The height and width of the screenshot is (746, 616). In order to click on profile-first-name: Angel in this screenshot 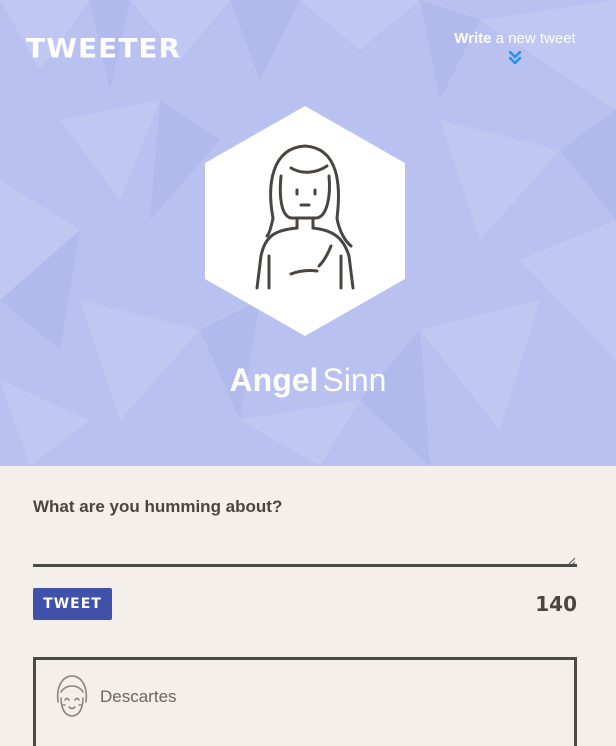, I will do `click(274, 380)`.